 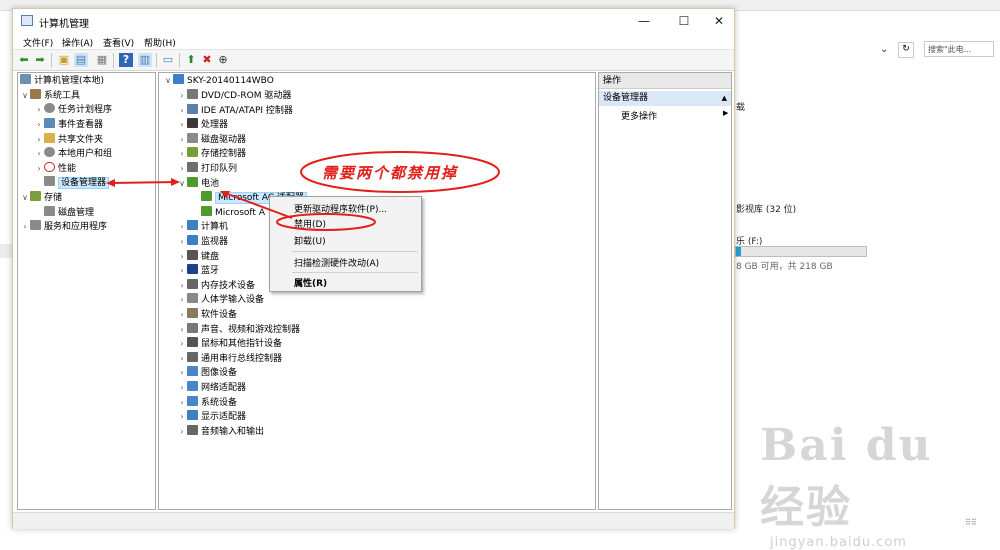 I want to click on more-actions-item: 更多操作, so click(x=639, y=115).